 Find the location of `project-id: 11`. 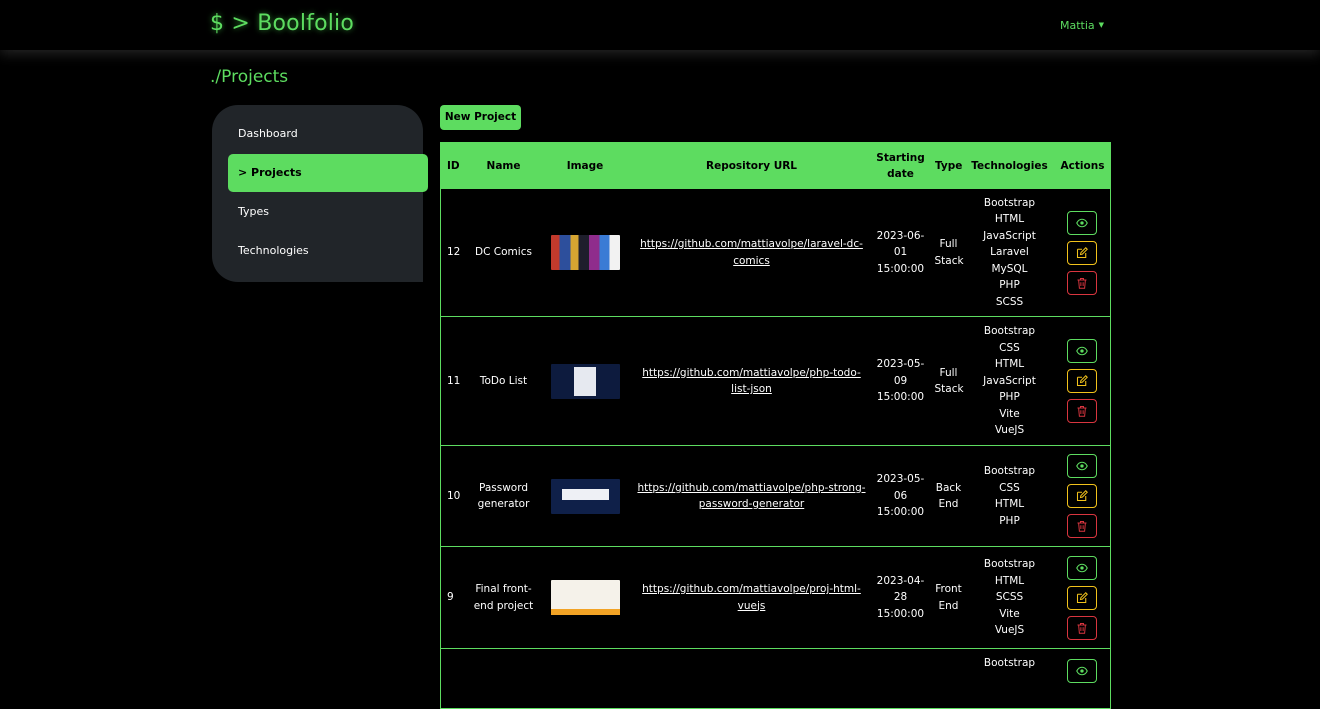

project-id: 11 is located at coordinates (456, 381).